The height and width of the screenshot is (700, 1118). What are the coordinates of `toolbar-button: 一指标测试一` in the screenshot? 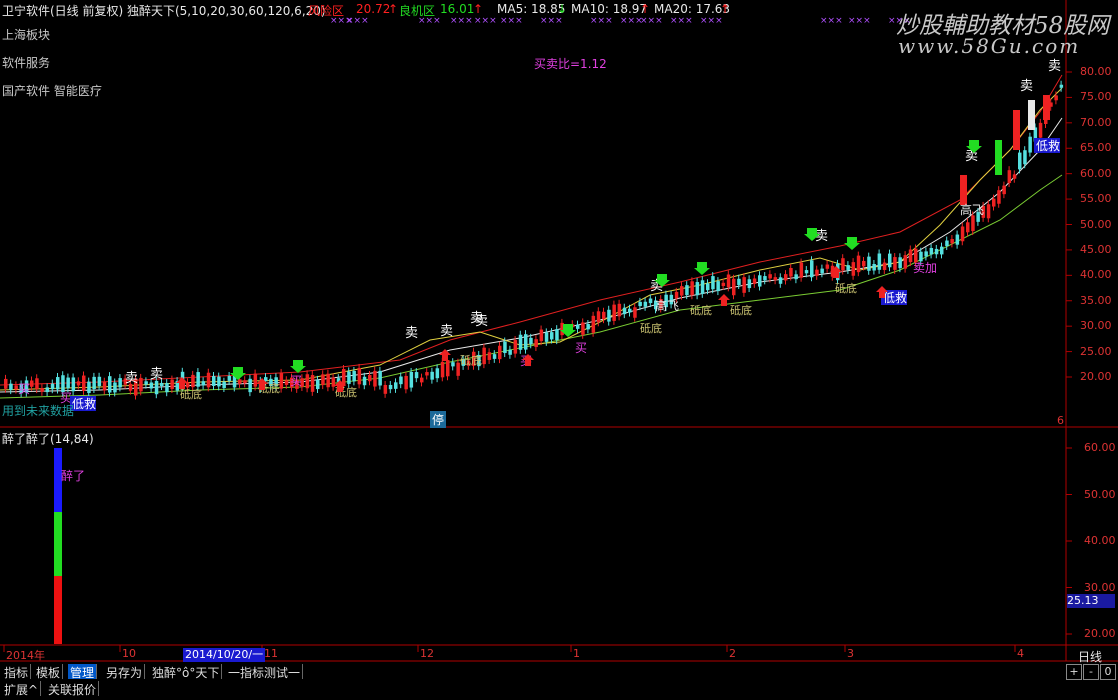 It's located at (265, 672).